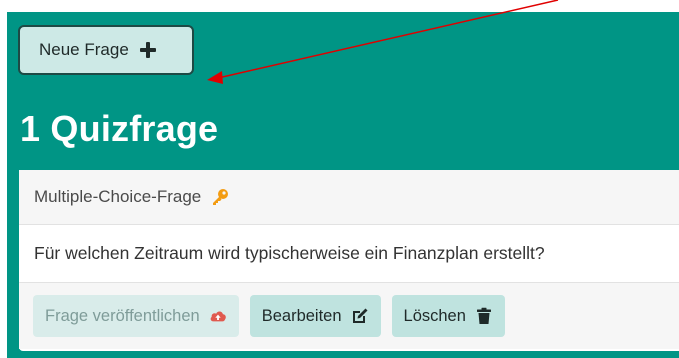 This screenshot has height=358, width=679. I want to click on question-type-label: Multiple-Choice-Frage, so click(118, 196).